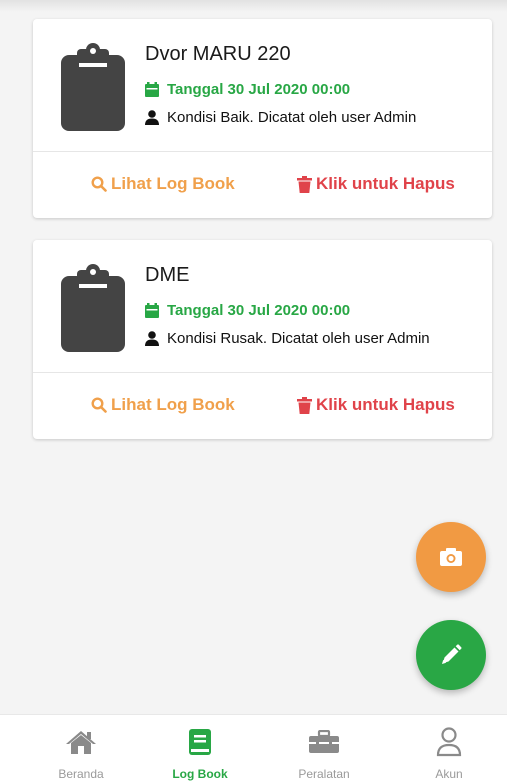  I want to click on nav-item-peralatan: Peralatan, so click(324, 749).